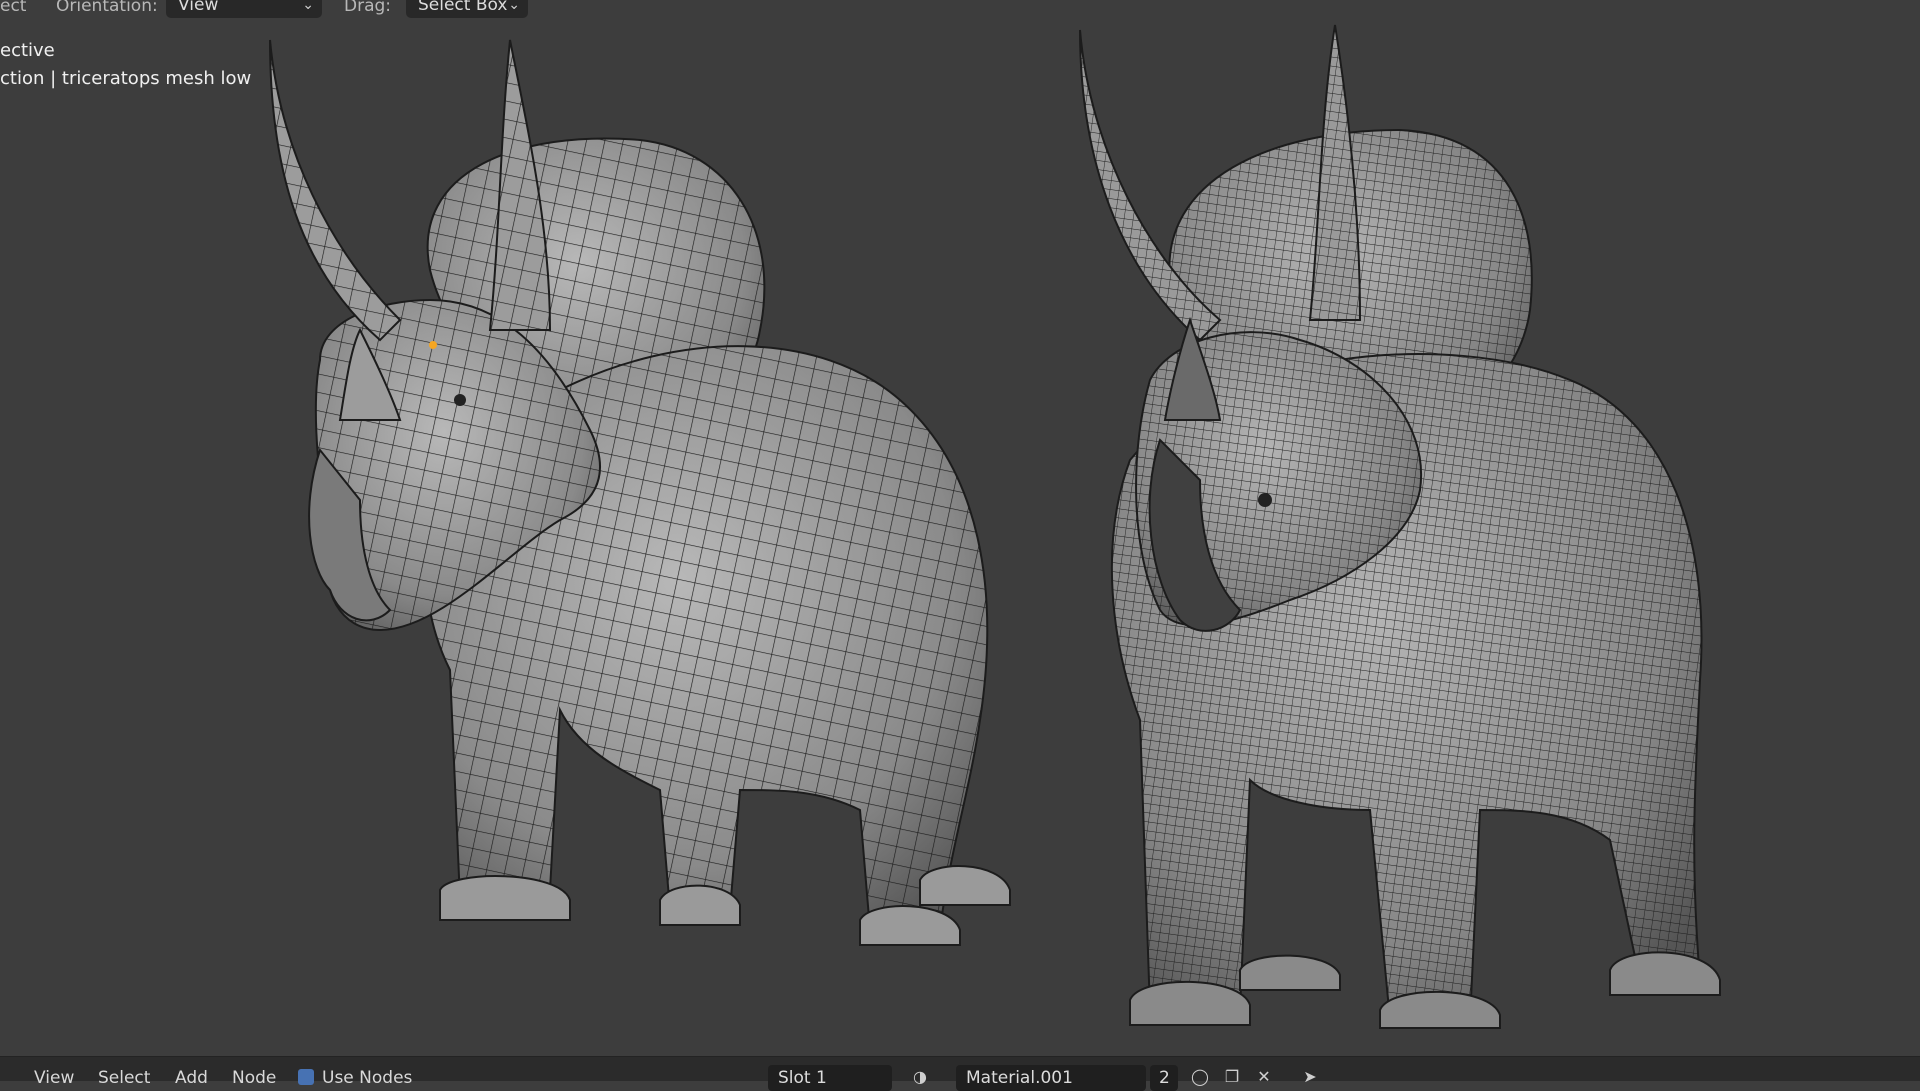 Image resolution: width=1920 pixels, height=1091 pixels. What do you see at coordinates (244, 9) in the screenshot?
I see `orientation-dropdown: View ⌄` at bounding box center [244, 9].